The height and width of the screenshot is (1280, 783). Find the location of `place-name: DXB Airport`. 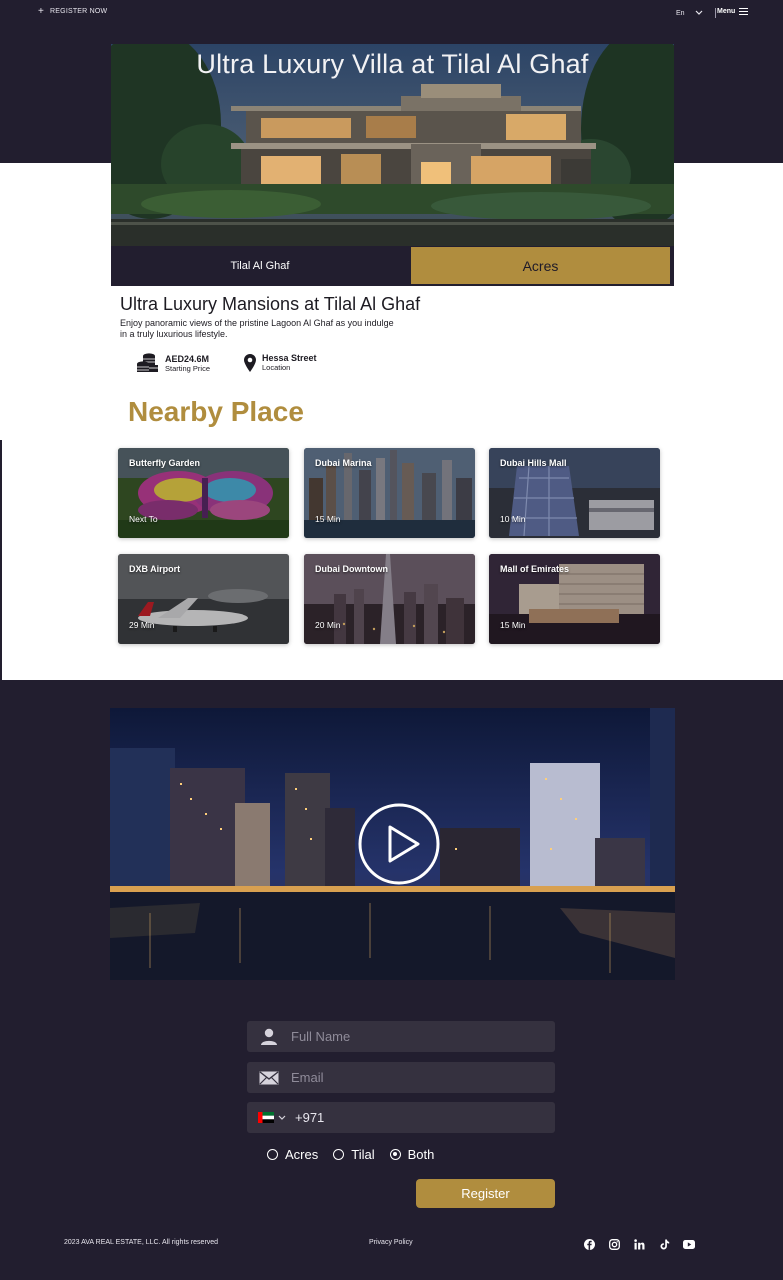

place-name: DXB Airport is located at coordinates (155, 569).